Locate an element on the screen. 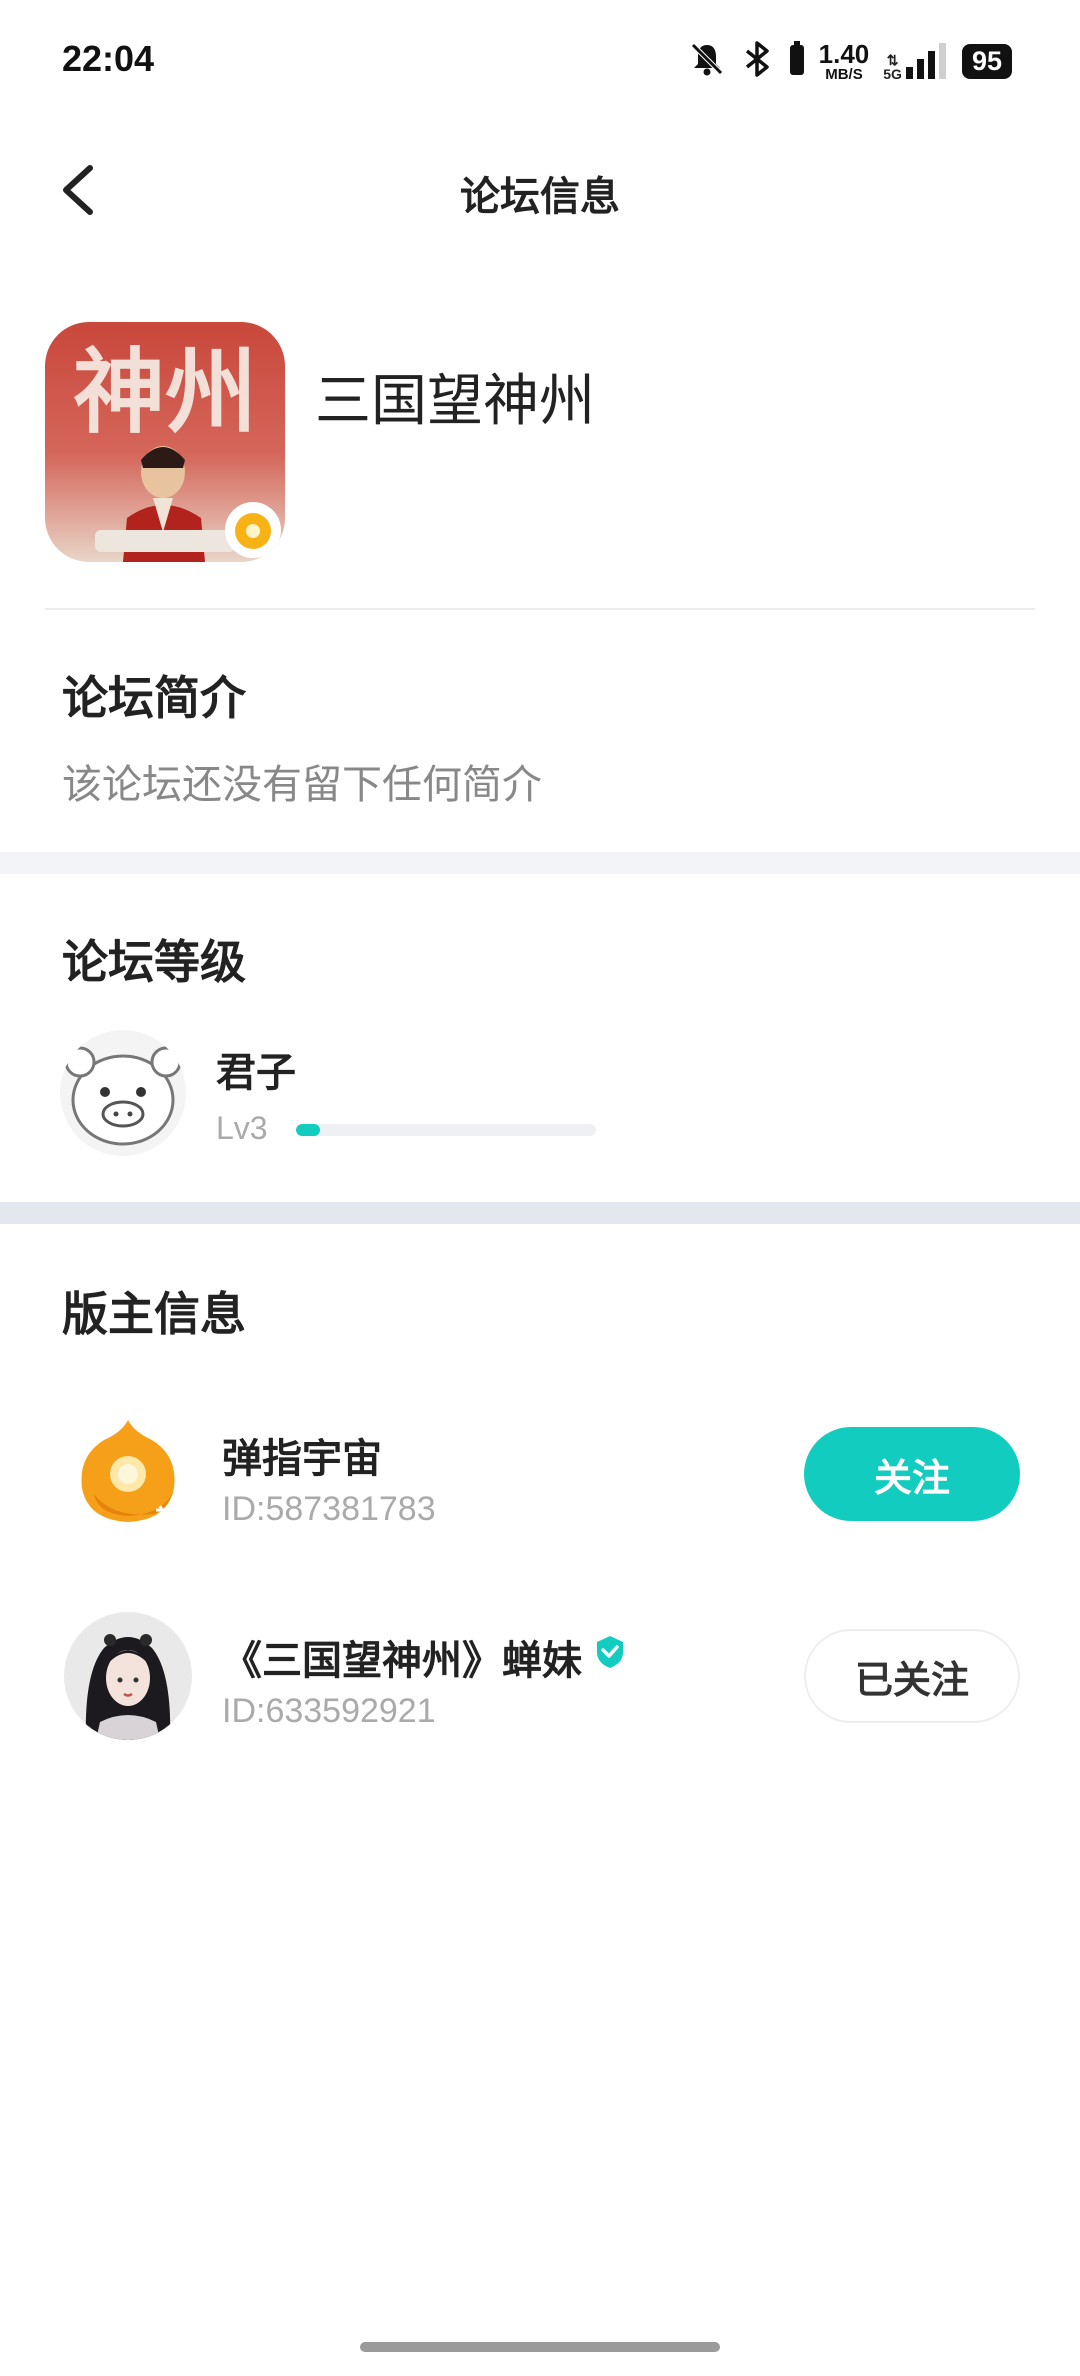 Image resolution: width=1080 pixels, height=2376 pixels. forum-avatar: 神州 is located at coordinates (165, 442).